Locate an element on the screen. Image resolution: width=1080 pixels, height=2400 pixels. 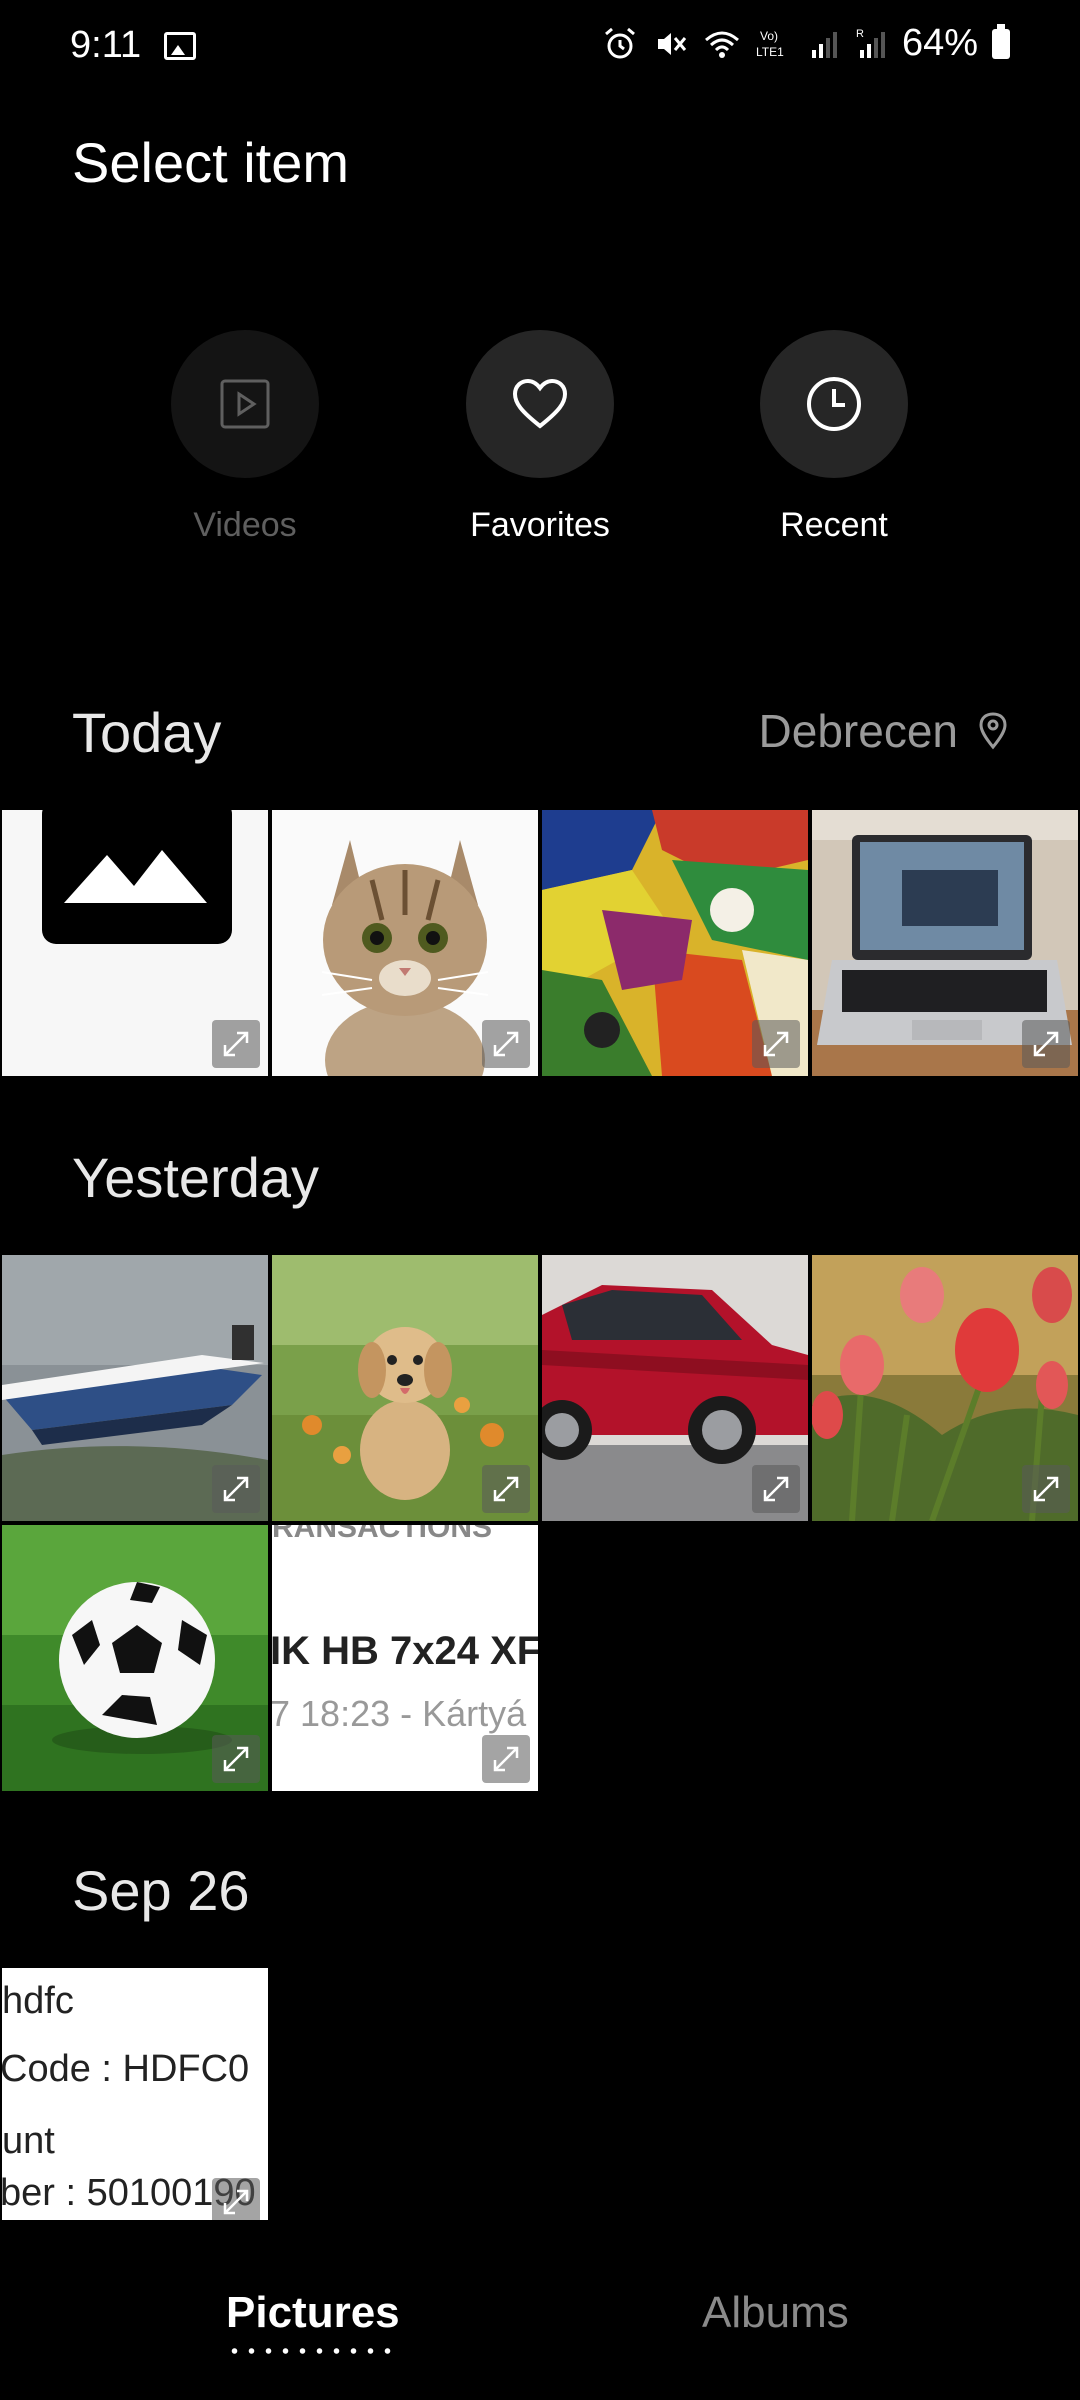
receipt-text-line: RANSACTIONS is located at coordinates (382, 1534).